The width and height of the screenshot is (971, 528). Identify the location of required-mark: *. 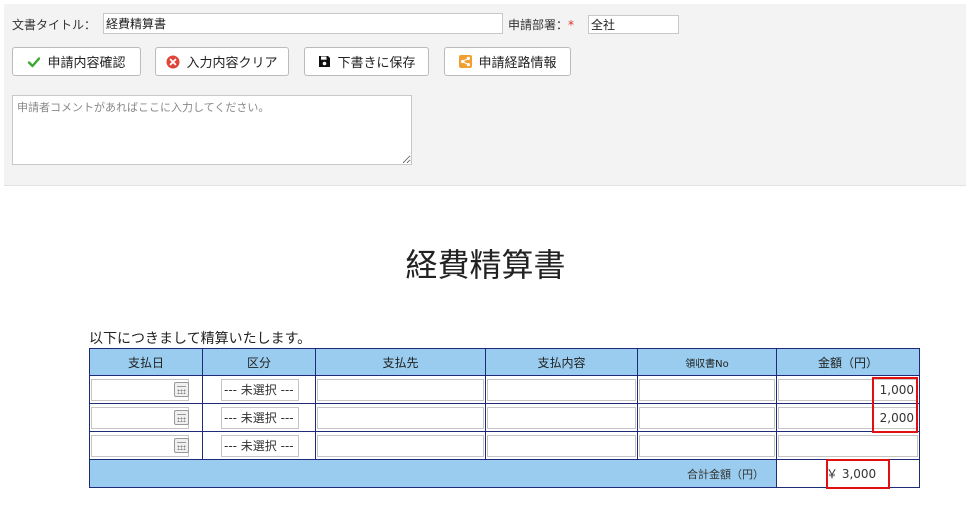
(571, 25).